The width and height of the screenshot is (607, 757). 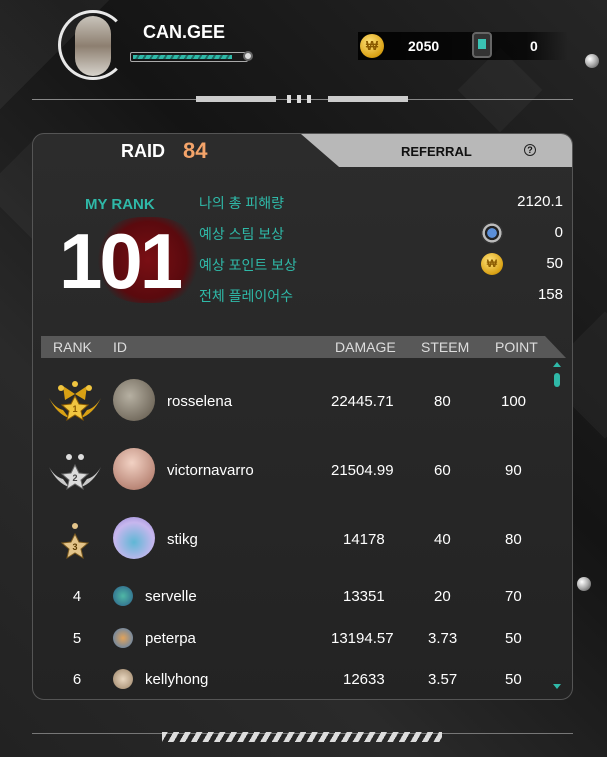 I want to click on steem-value: 80, so click(x=442, y=401).